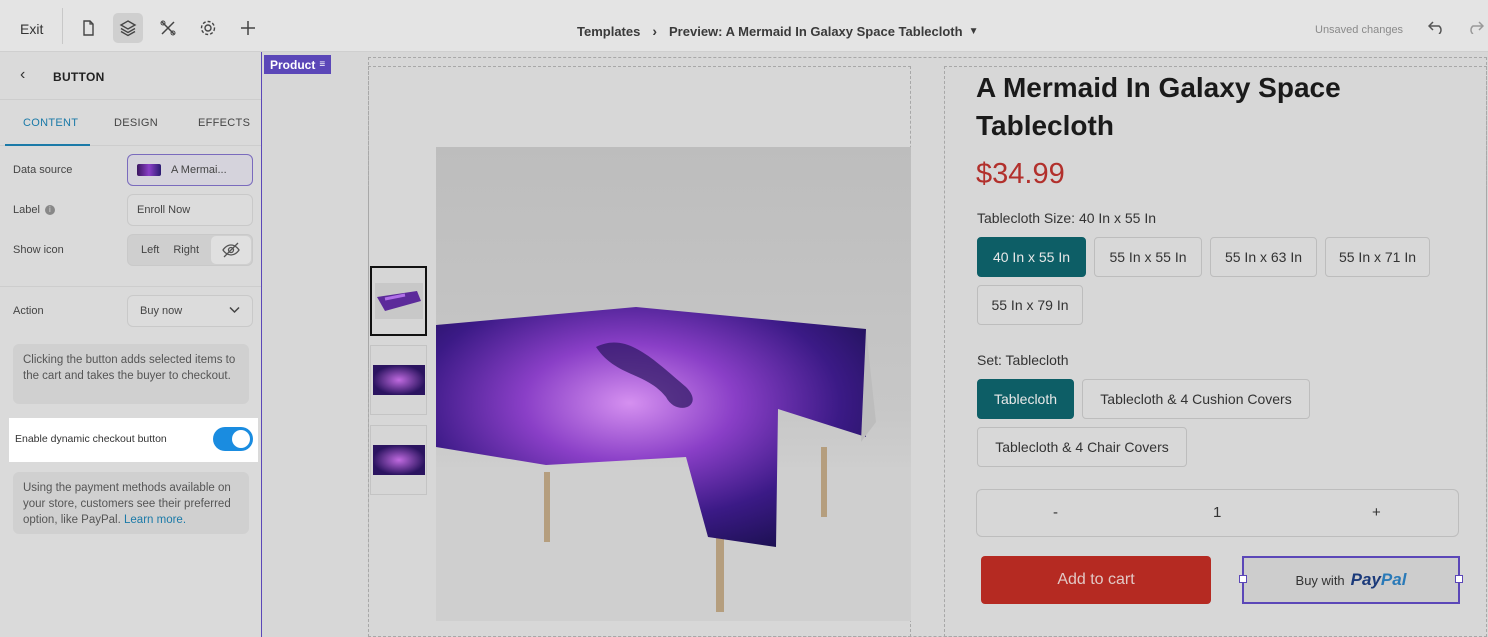  What do you see at coordinates (38, 250) in the screenshot?
I see `show-icon-label: Show icon` at bounding box center [38, 250].